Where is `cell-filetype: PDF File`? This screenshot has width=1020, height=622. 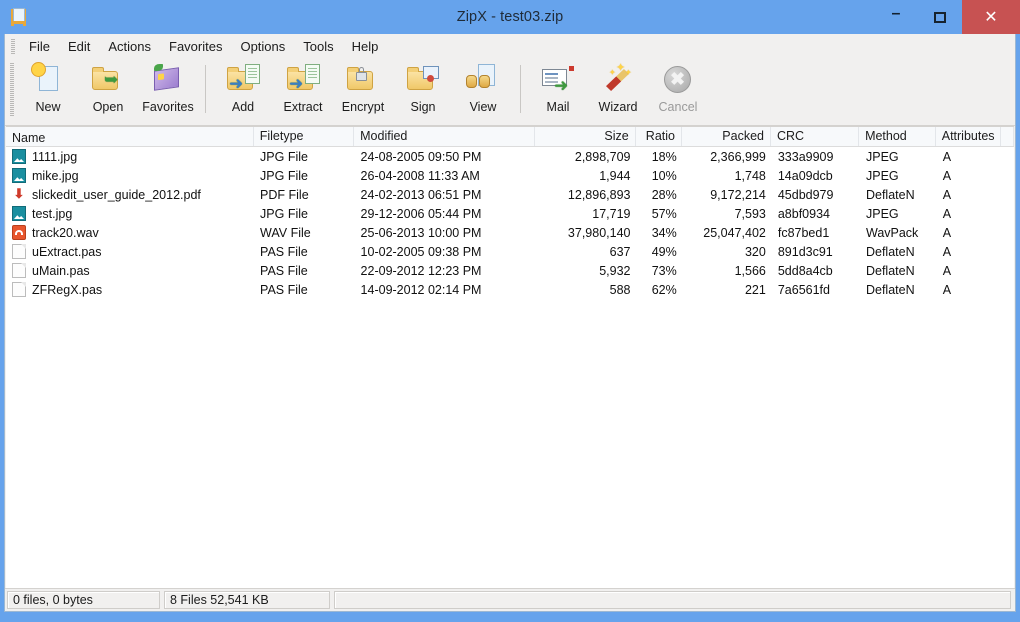
cell-filetype: PDF File is located at coordinates (284, 194).